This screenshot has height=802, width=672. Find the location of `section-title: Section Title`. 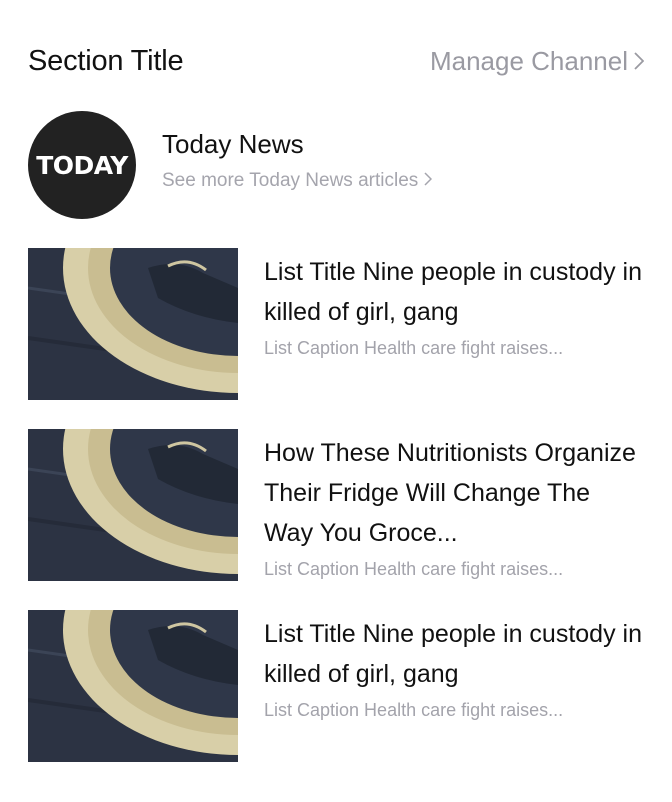

section-title: Section Title is located at coordinates (106, 60).